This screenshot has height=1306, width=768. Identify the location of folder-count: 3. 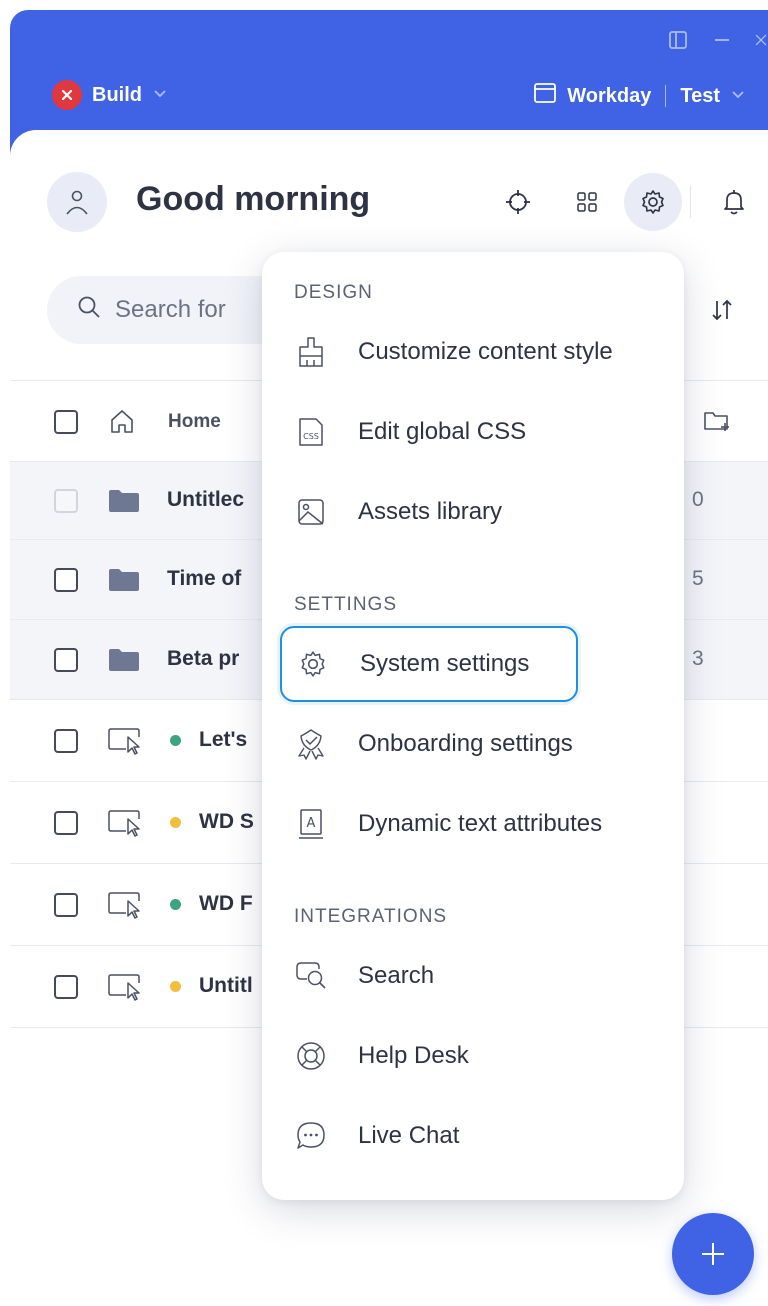
(698, 658).